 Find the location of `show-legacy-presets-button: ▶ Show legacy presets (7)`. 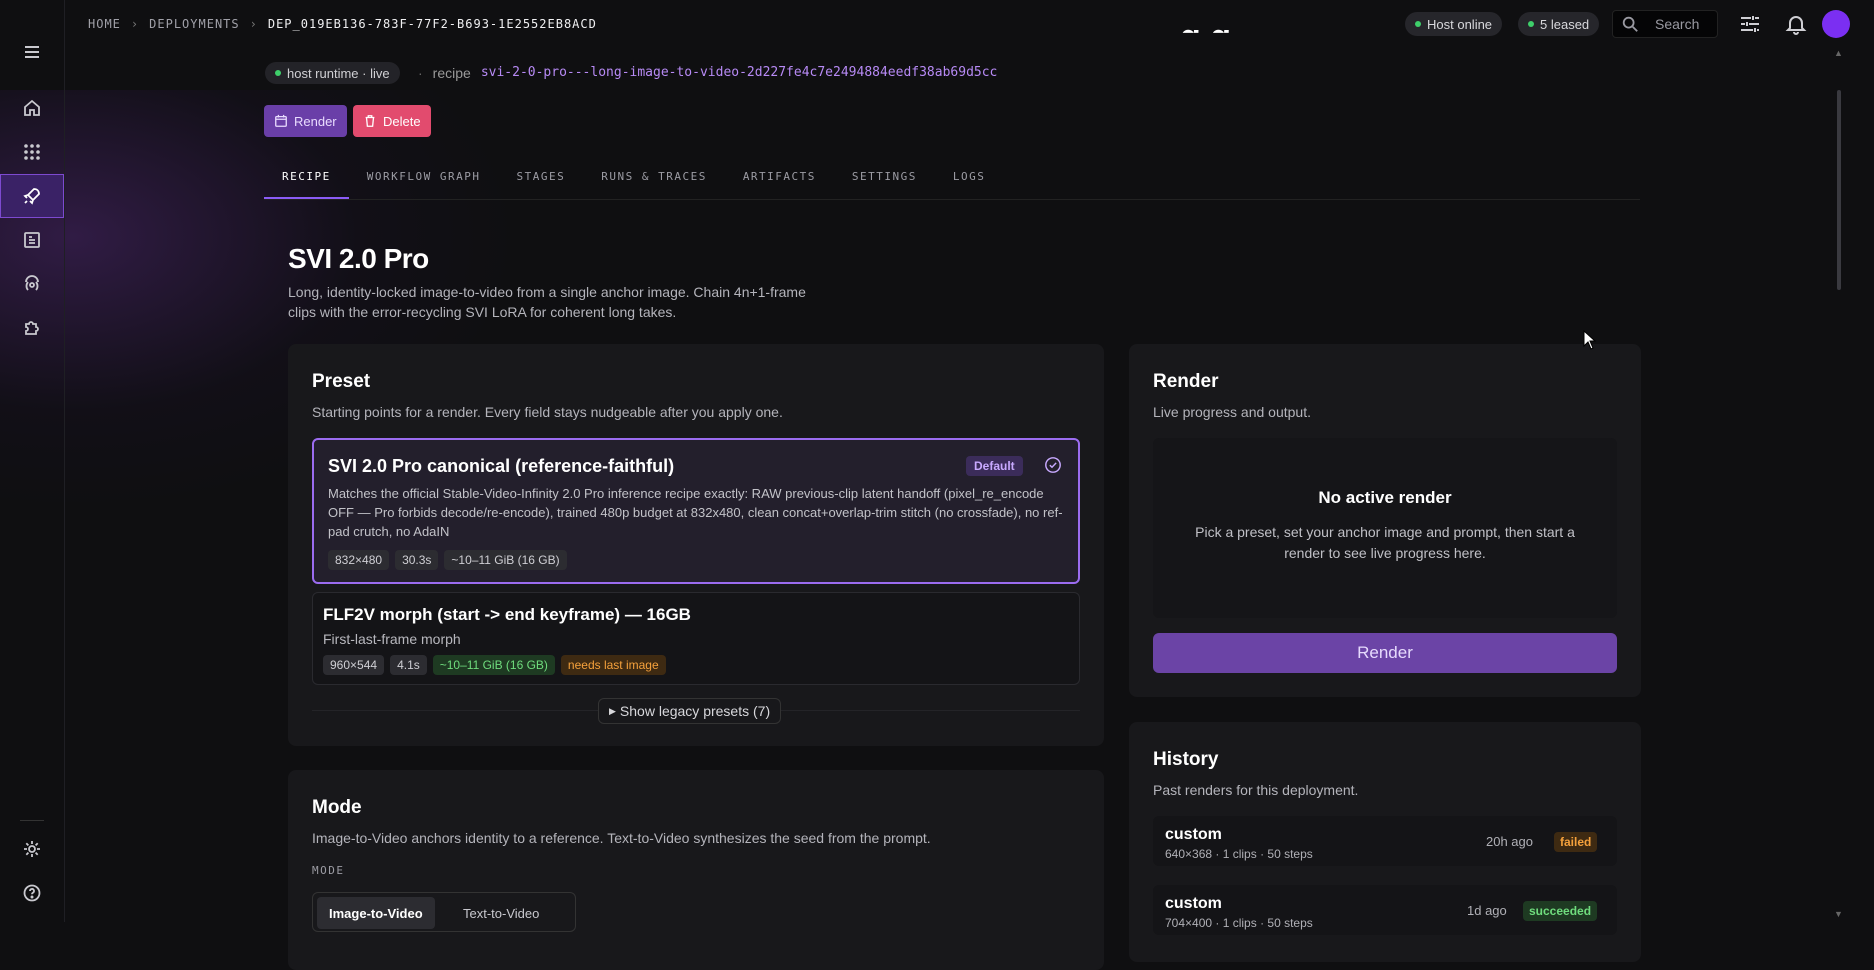

show-legacy-presets-button: ▶ Show legacy presets (7) is located at coordinates (690, 711).